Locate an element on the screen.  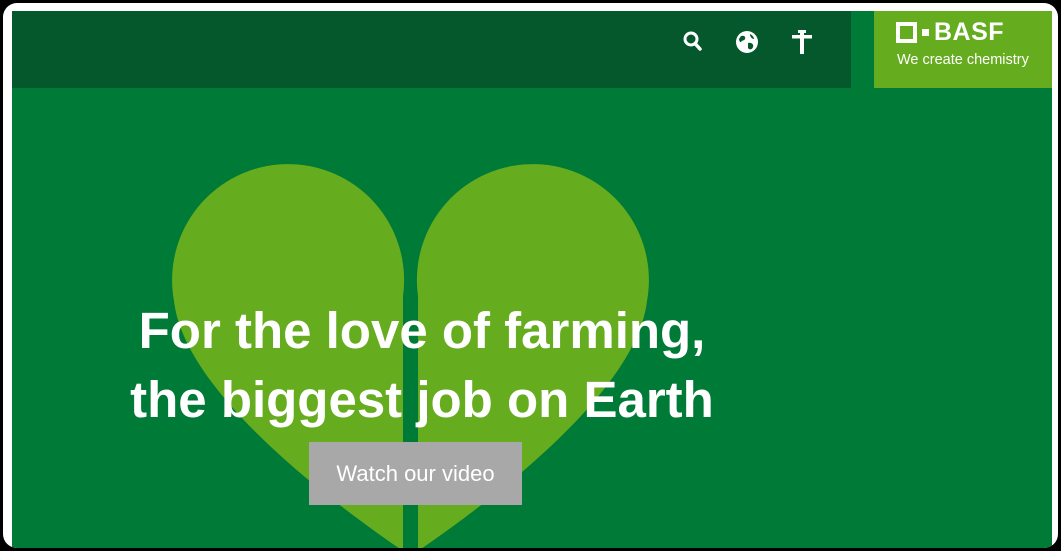
logo-wordmark: BASF is located at coordinates (969, 32).